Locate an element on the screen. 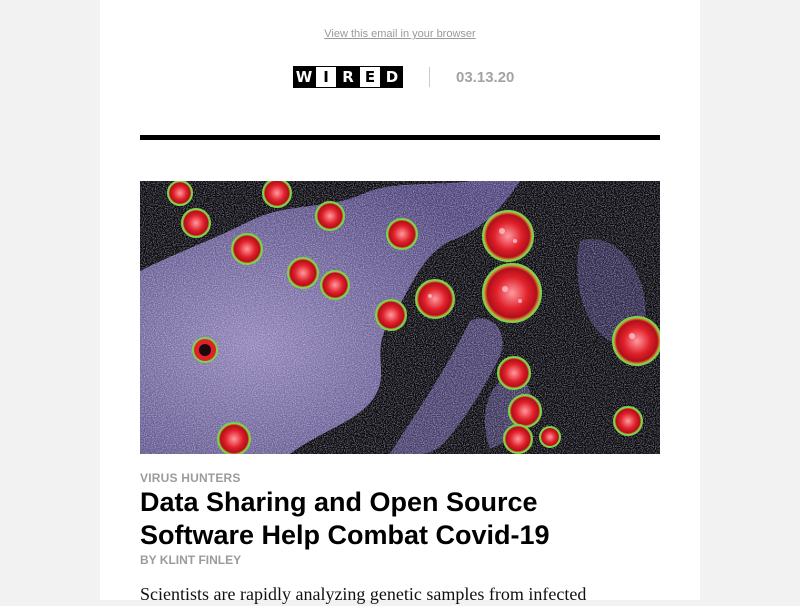 The height and width of the screenshot is (606, 800). wired-logo: W I R E D is located at coordinates (348, 77).